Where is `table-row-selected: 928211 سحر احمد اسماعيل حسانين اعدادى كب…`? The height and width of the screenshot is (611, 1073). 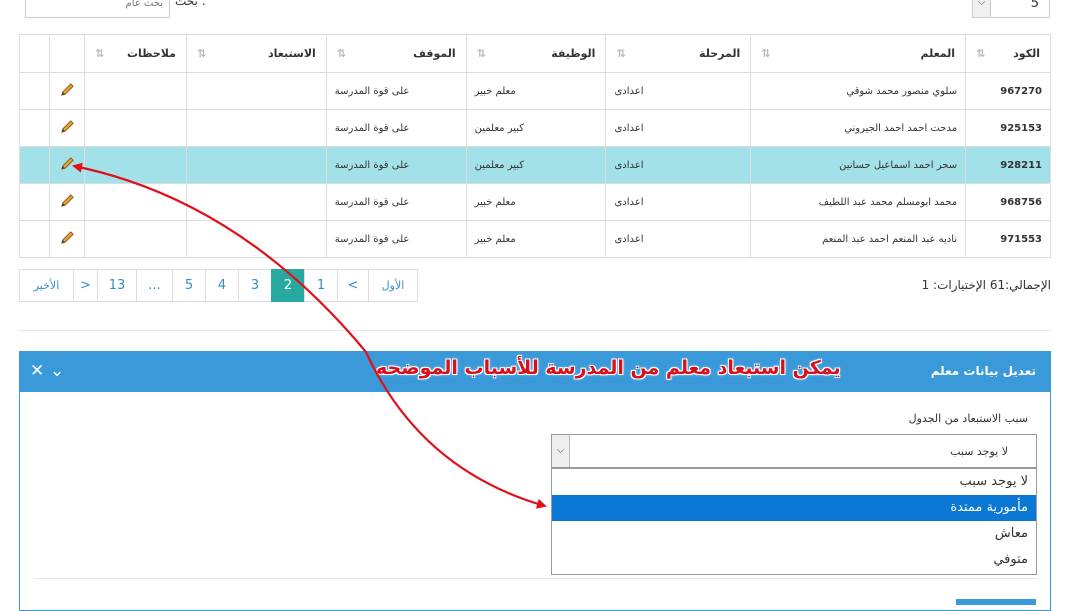
table-row-selected: 928211 سحر احمد اسماعيل حسانين اعدادى كب… is located at coordinates (534, 165).